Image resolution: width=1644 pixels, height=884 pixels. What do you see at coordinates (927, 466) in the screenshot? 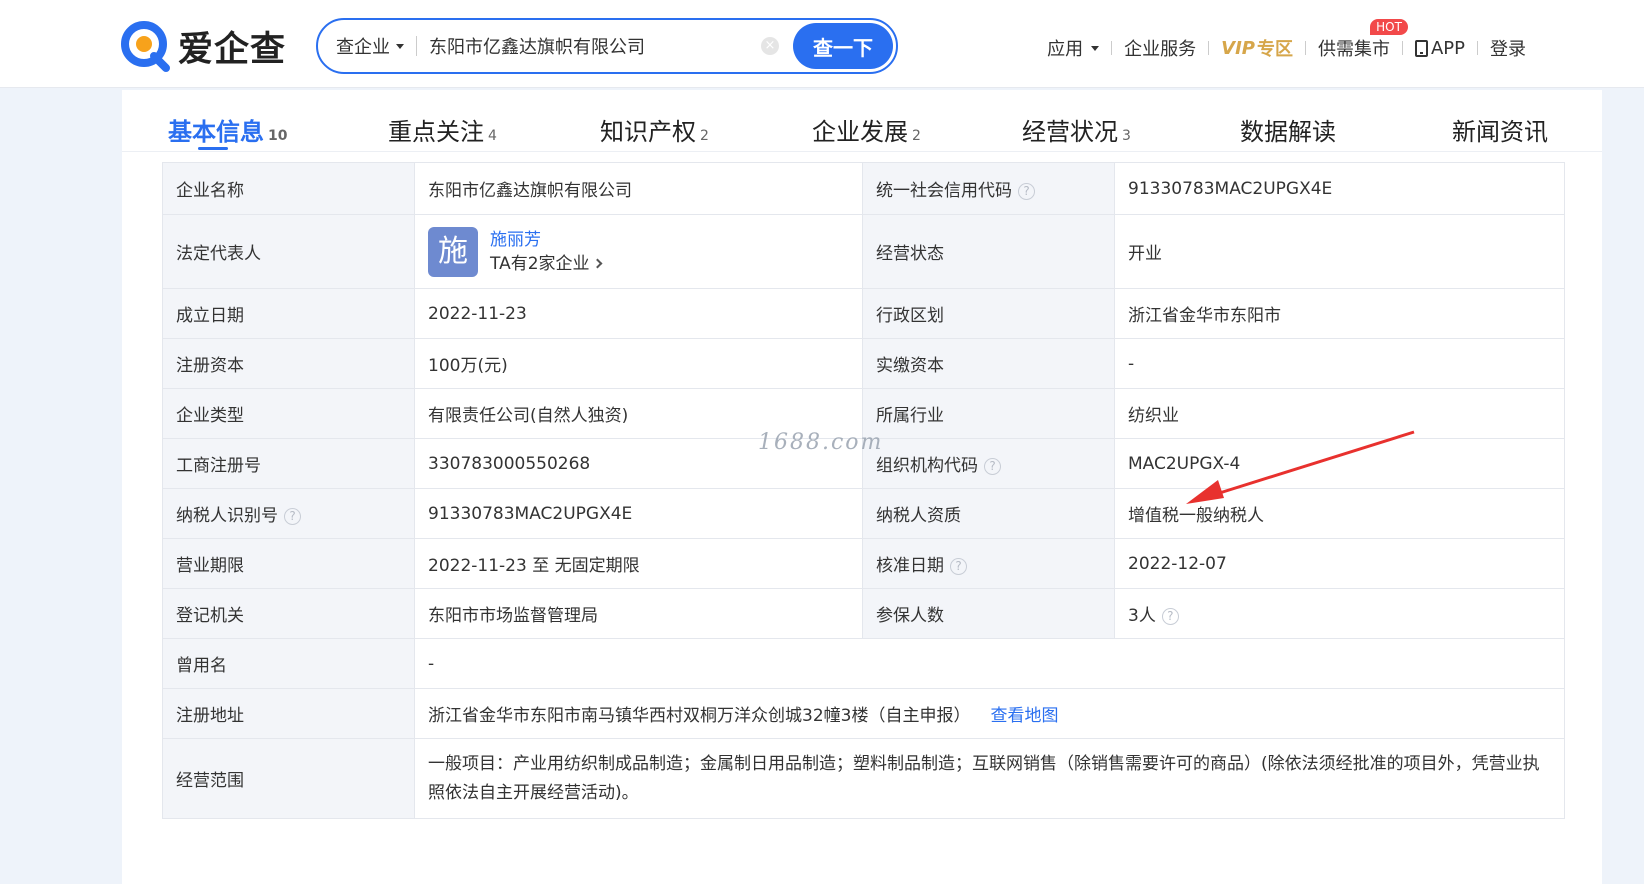
I see `field-label-text: 组织机构代码` at bounding box center [927, 466].